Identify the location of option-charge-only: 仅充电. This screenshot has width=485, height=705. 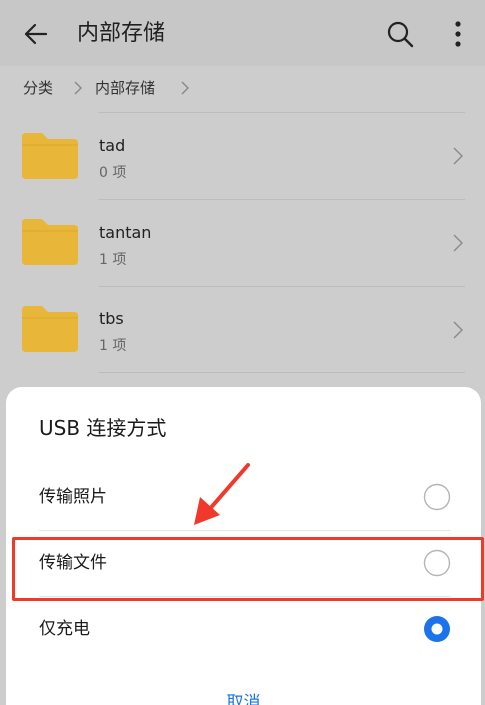
(243, 629).